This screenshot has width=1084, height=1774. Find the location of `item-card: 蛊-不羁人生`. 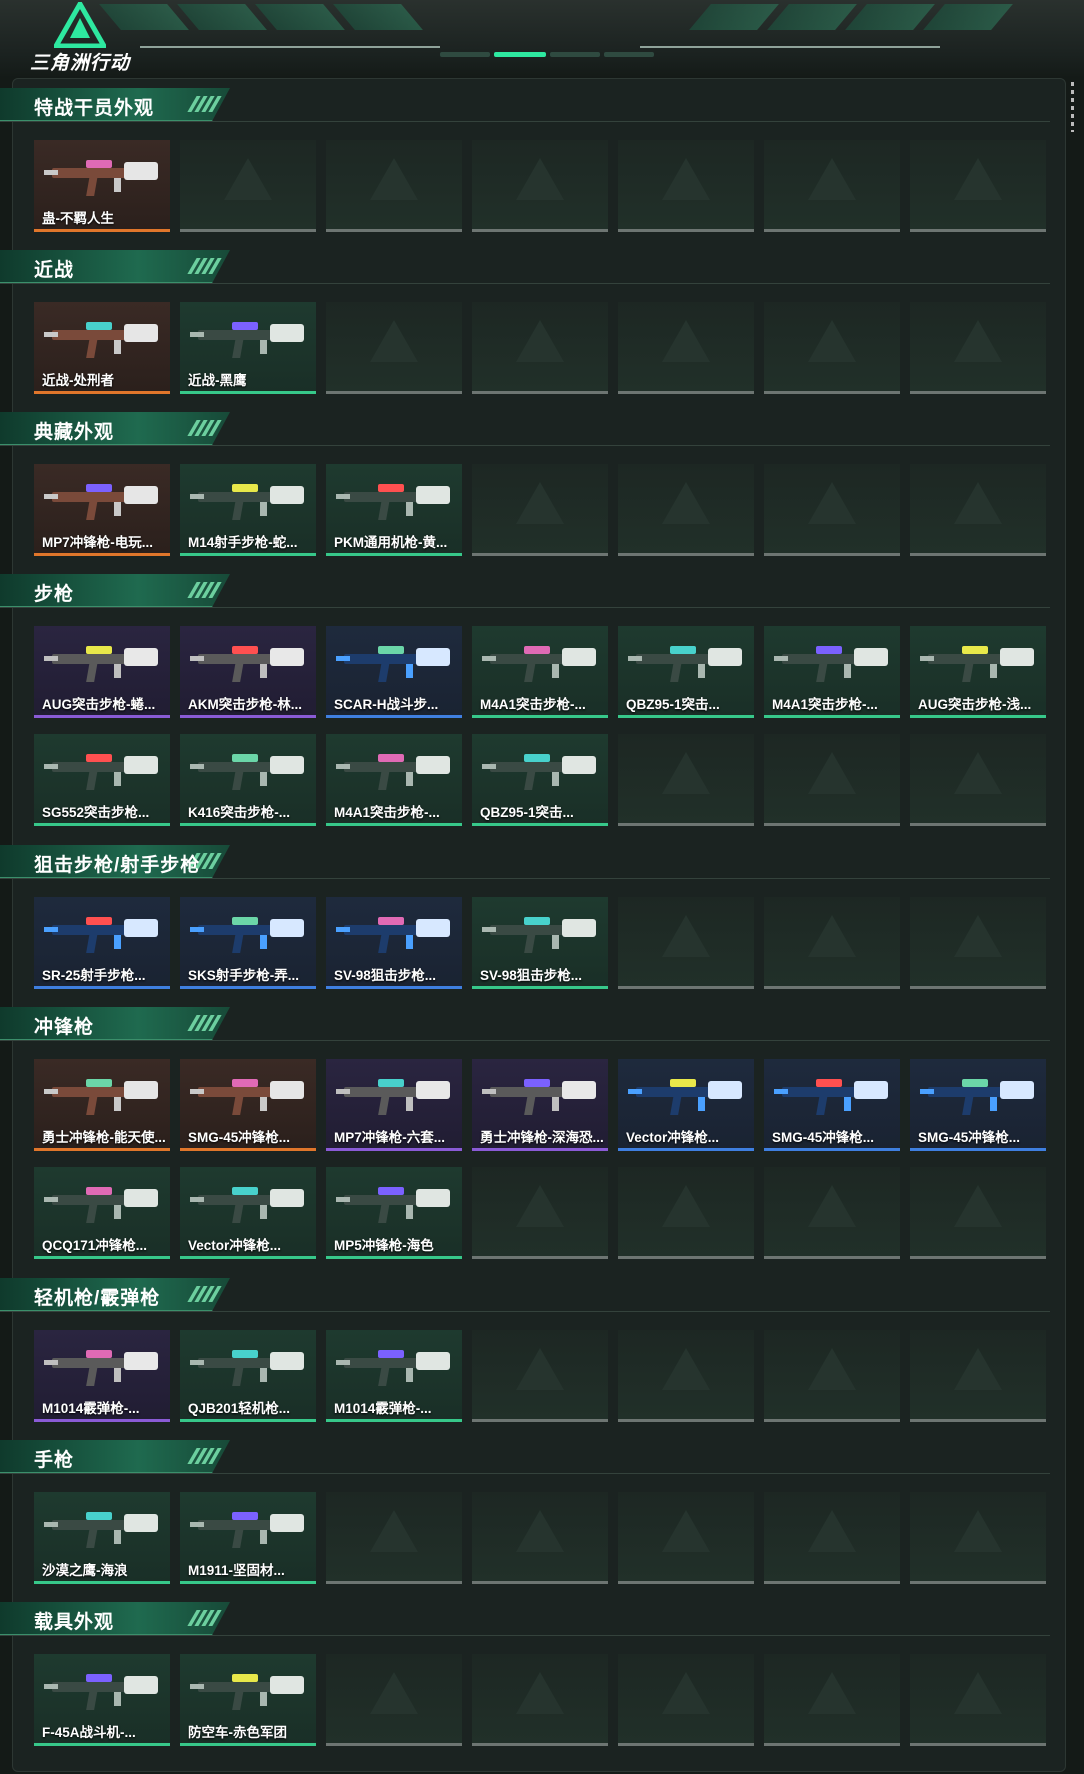

item-card: 蛊-不羁人生 is located at coordinates (102, 186).